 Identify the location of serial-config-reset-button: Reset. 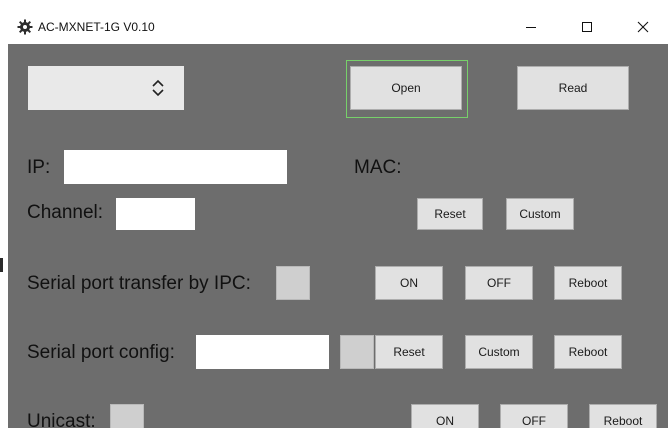
(409, 352).